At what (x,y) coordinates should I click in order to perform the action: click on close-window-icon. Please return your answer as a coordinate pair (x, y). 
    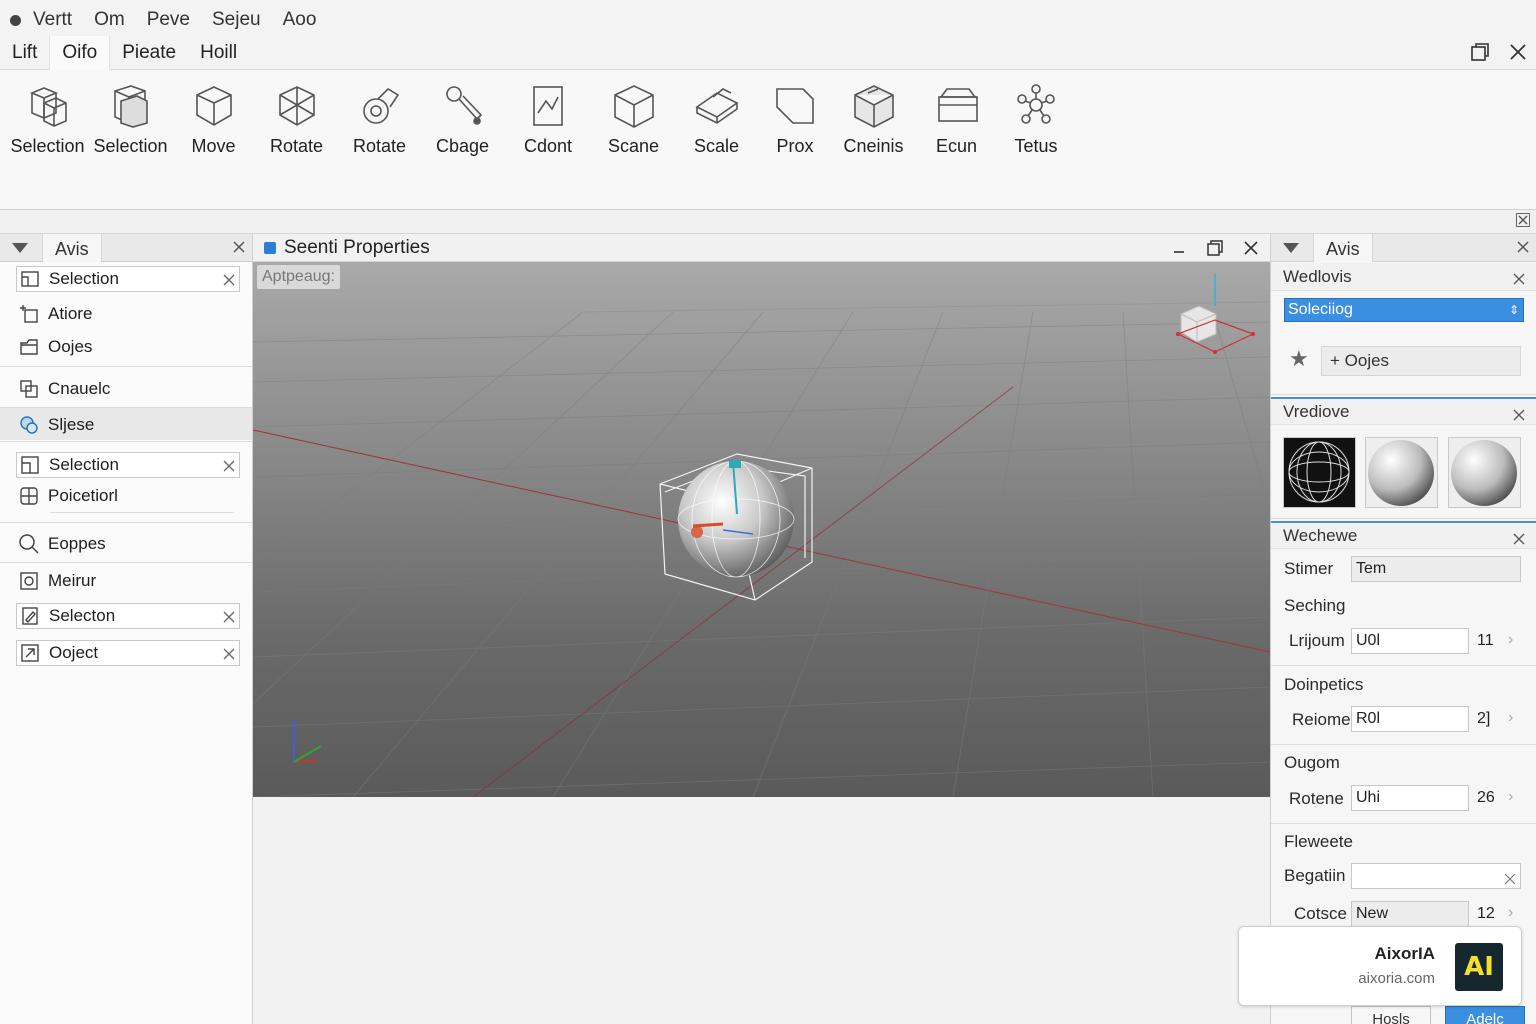
    Looking at the image, I should click on (1518, 52).